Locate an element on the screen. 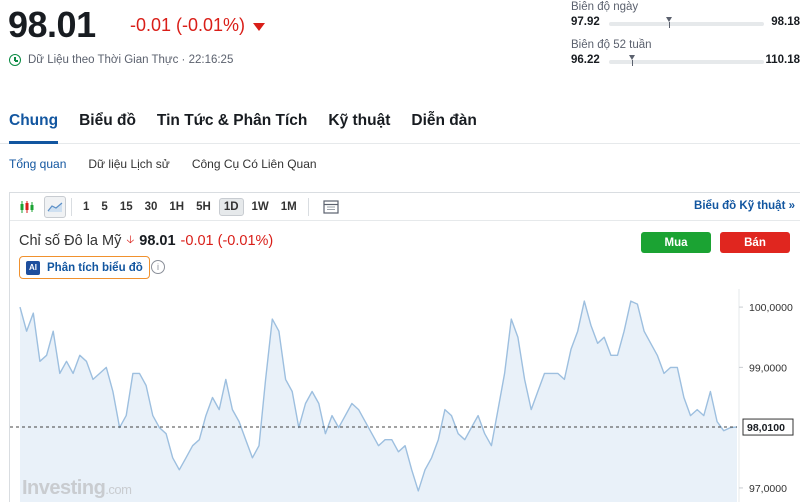 The height and width of the screenshot is (502, 800). tab-overview: Chung is located at coordinates (34, 126).